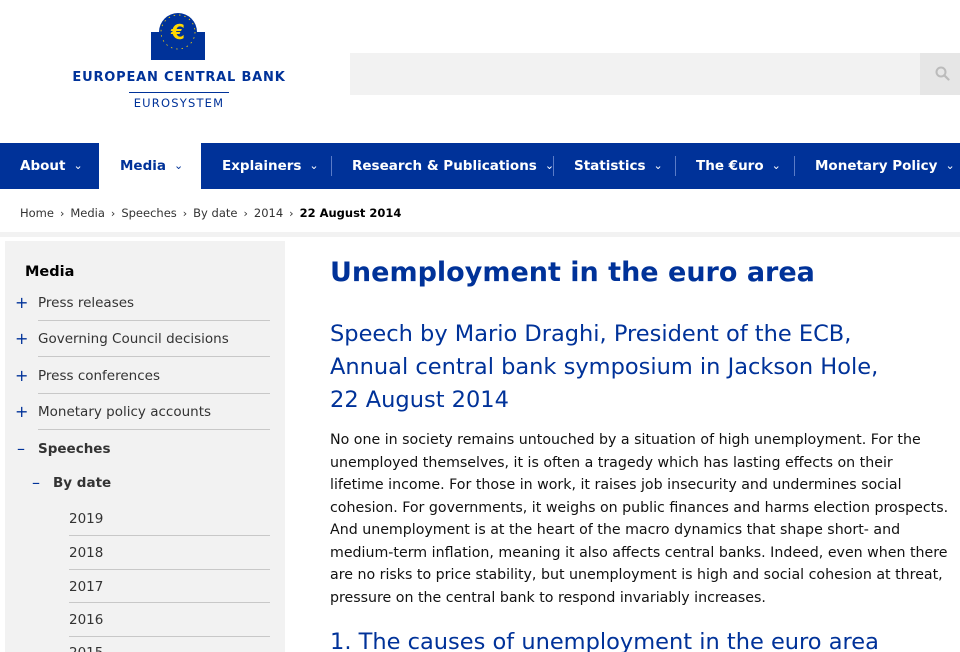  What do you see at coordinates (350, 213) in the screenshot?
I see `breadcrumb-current: 22 August 2014` at bounding box center [350, 213].